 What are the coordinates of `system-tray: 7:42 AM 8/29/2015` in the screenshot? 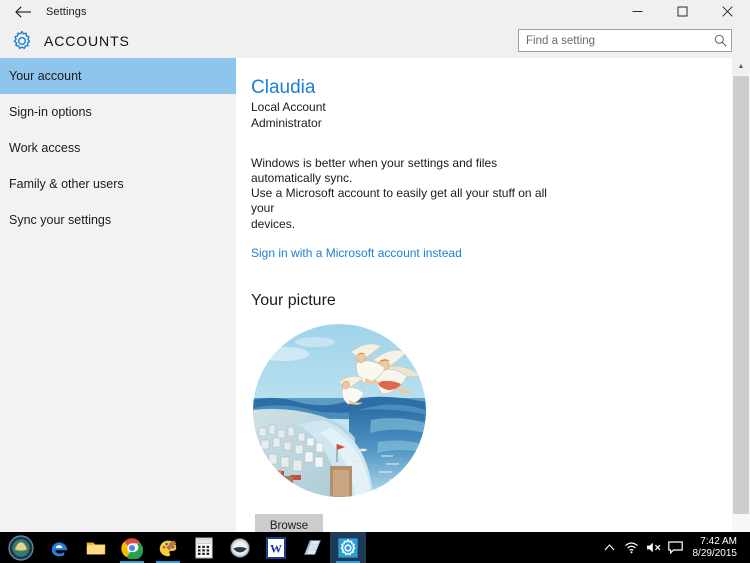 It's located at (674, 547).